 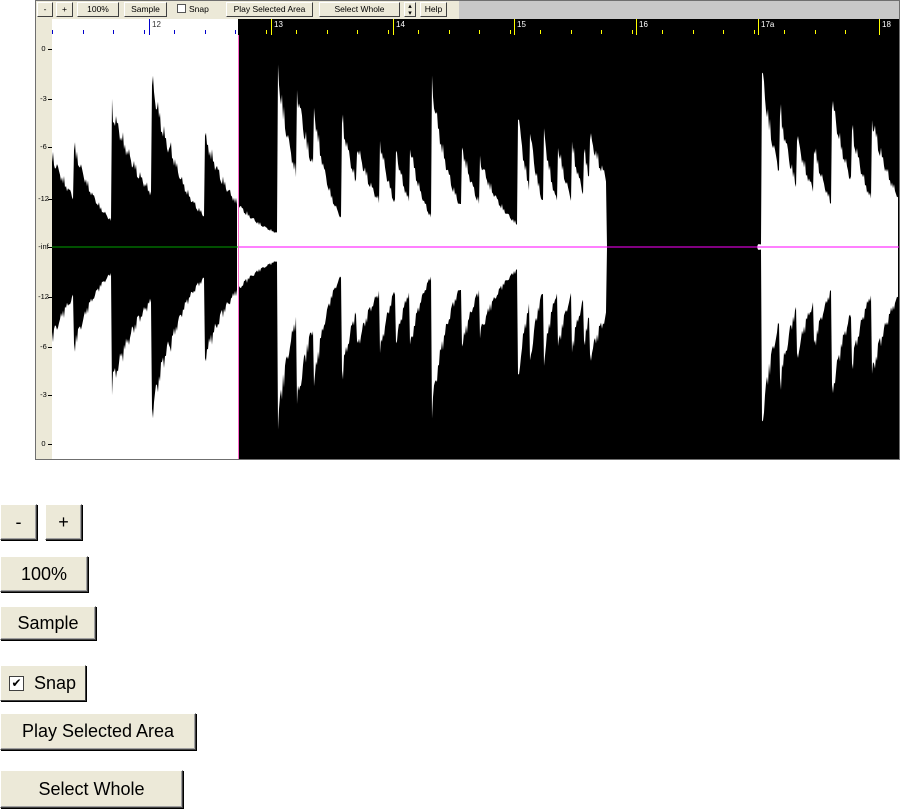 What do you see at coordinates (18, 522) in the screenshot?
I see `zoom-out-large-button: -` at bounding box center [18, 522].